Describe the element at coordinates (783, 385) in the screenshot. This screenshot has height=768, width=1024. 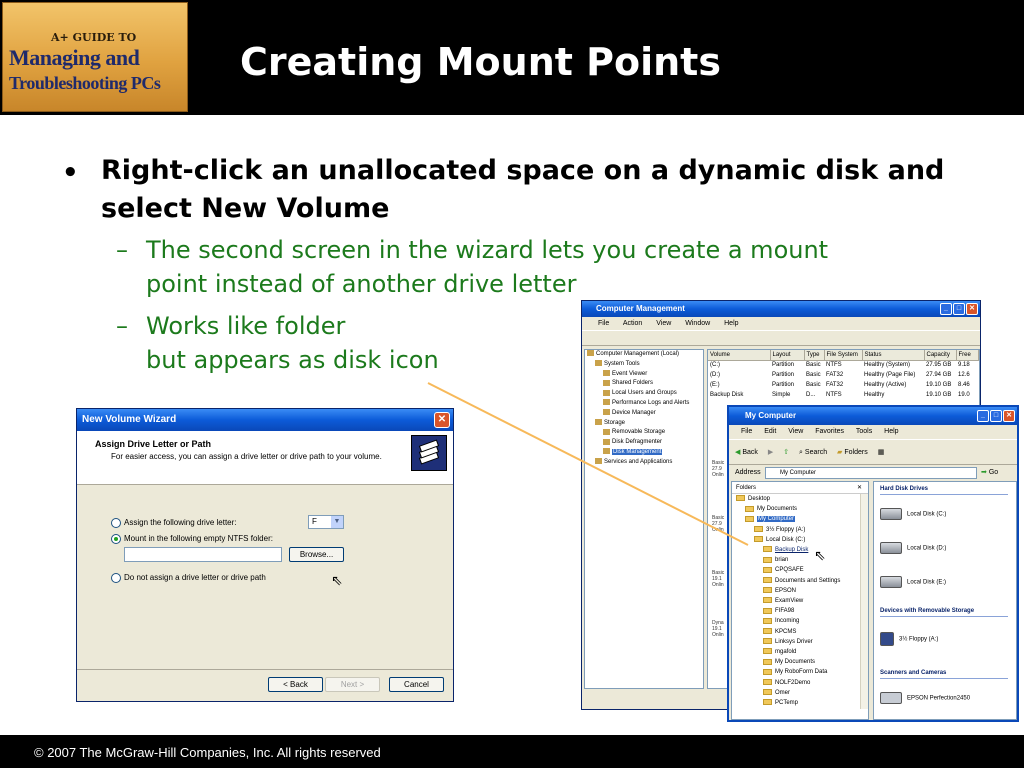
I see `table-cell: Partition` at that location.